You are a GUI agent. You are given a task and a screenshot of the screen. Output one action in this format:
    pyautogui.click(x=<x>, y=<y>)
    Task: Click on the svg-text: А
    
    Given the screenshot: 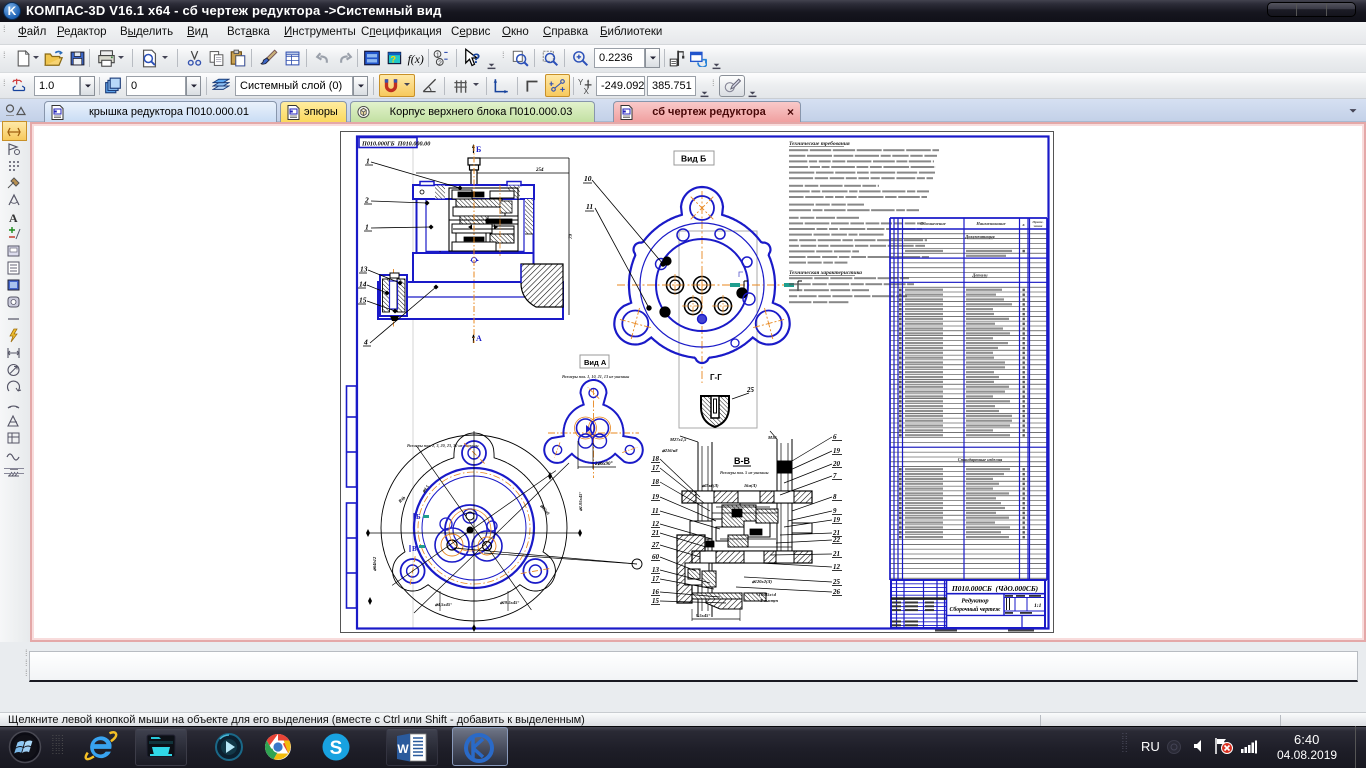 What is the action you would take?
    pyautogui.click(x=479, y=338)
    